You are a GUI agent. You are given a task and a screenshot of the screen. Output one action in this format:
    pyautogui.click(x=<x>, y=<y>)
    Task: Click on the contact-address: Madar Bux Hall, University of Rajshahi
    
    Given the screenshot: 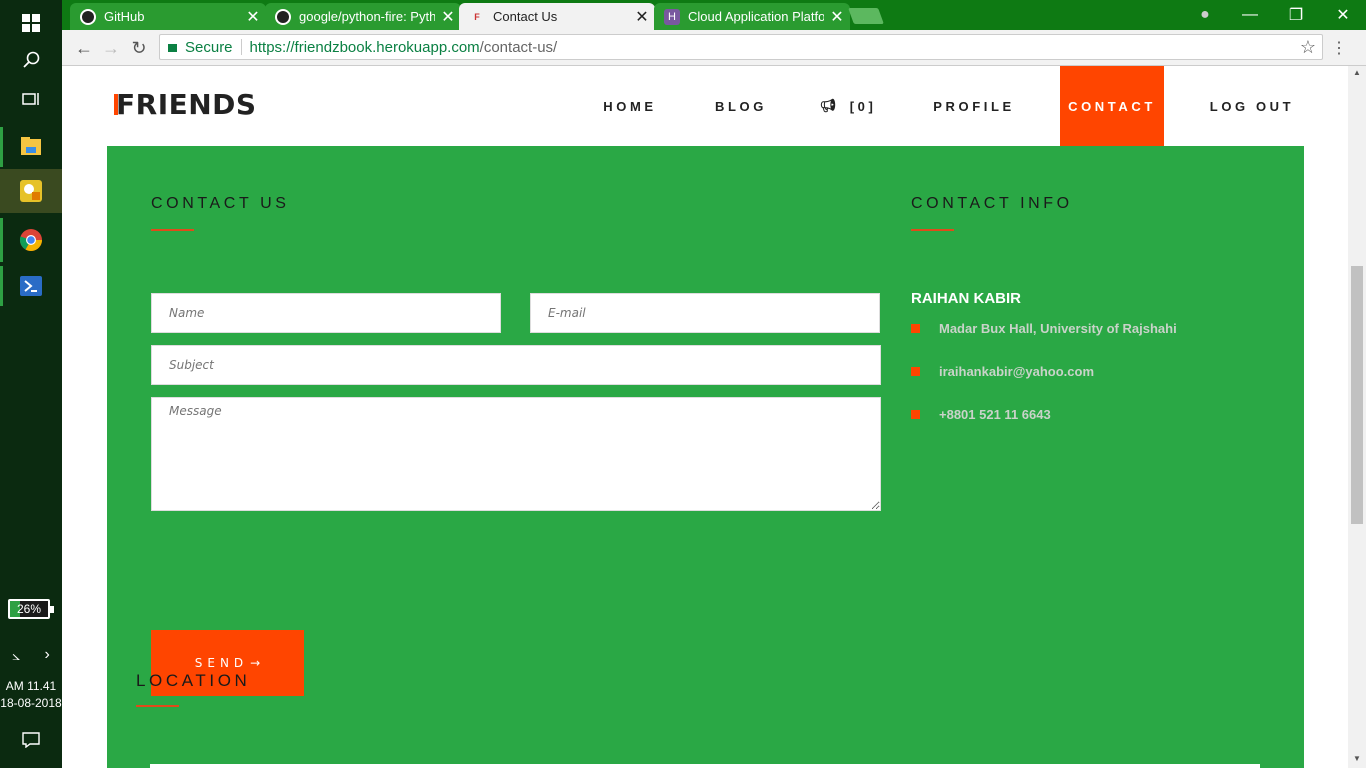 What is the action you would take?
    pyautogui.click(x=1044, y=328)
    